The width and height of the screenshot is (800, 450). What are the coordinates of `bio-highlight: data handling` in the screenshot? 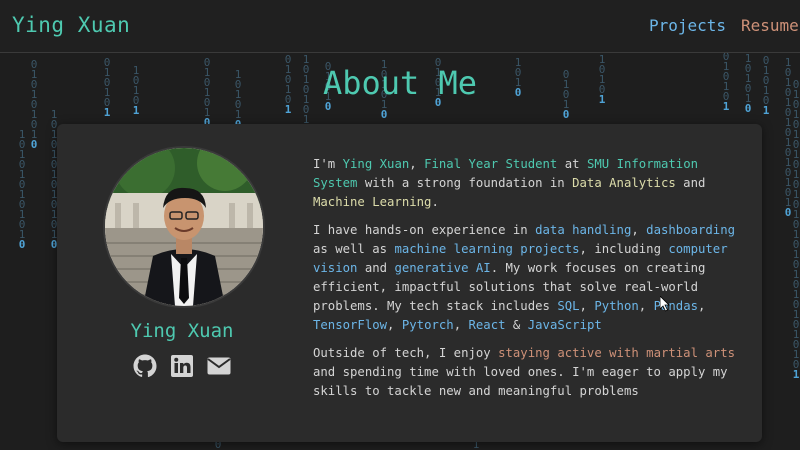 It's located at (583, 230).